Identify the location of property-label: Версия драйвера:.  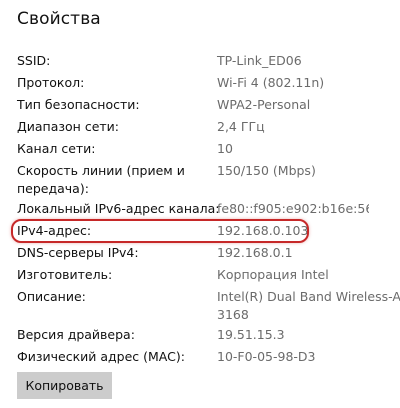
(76, 334).